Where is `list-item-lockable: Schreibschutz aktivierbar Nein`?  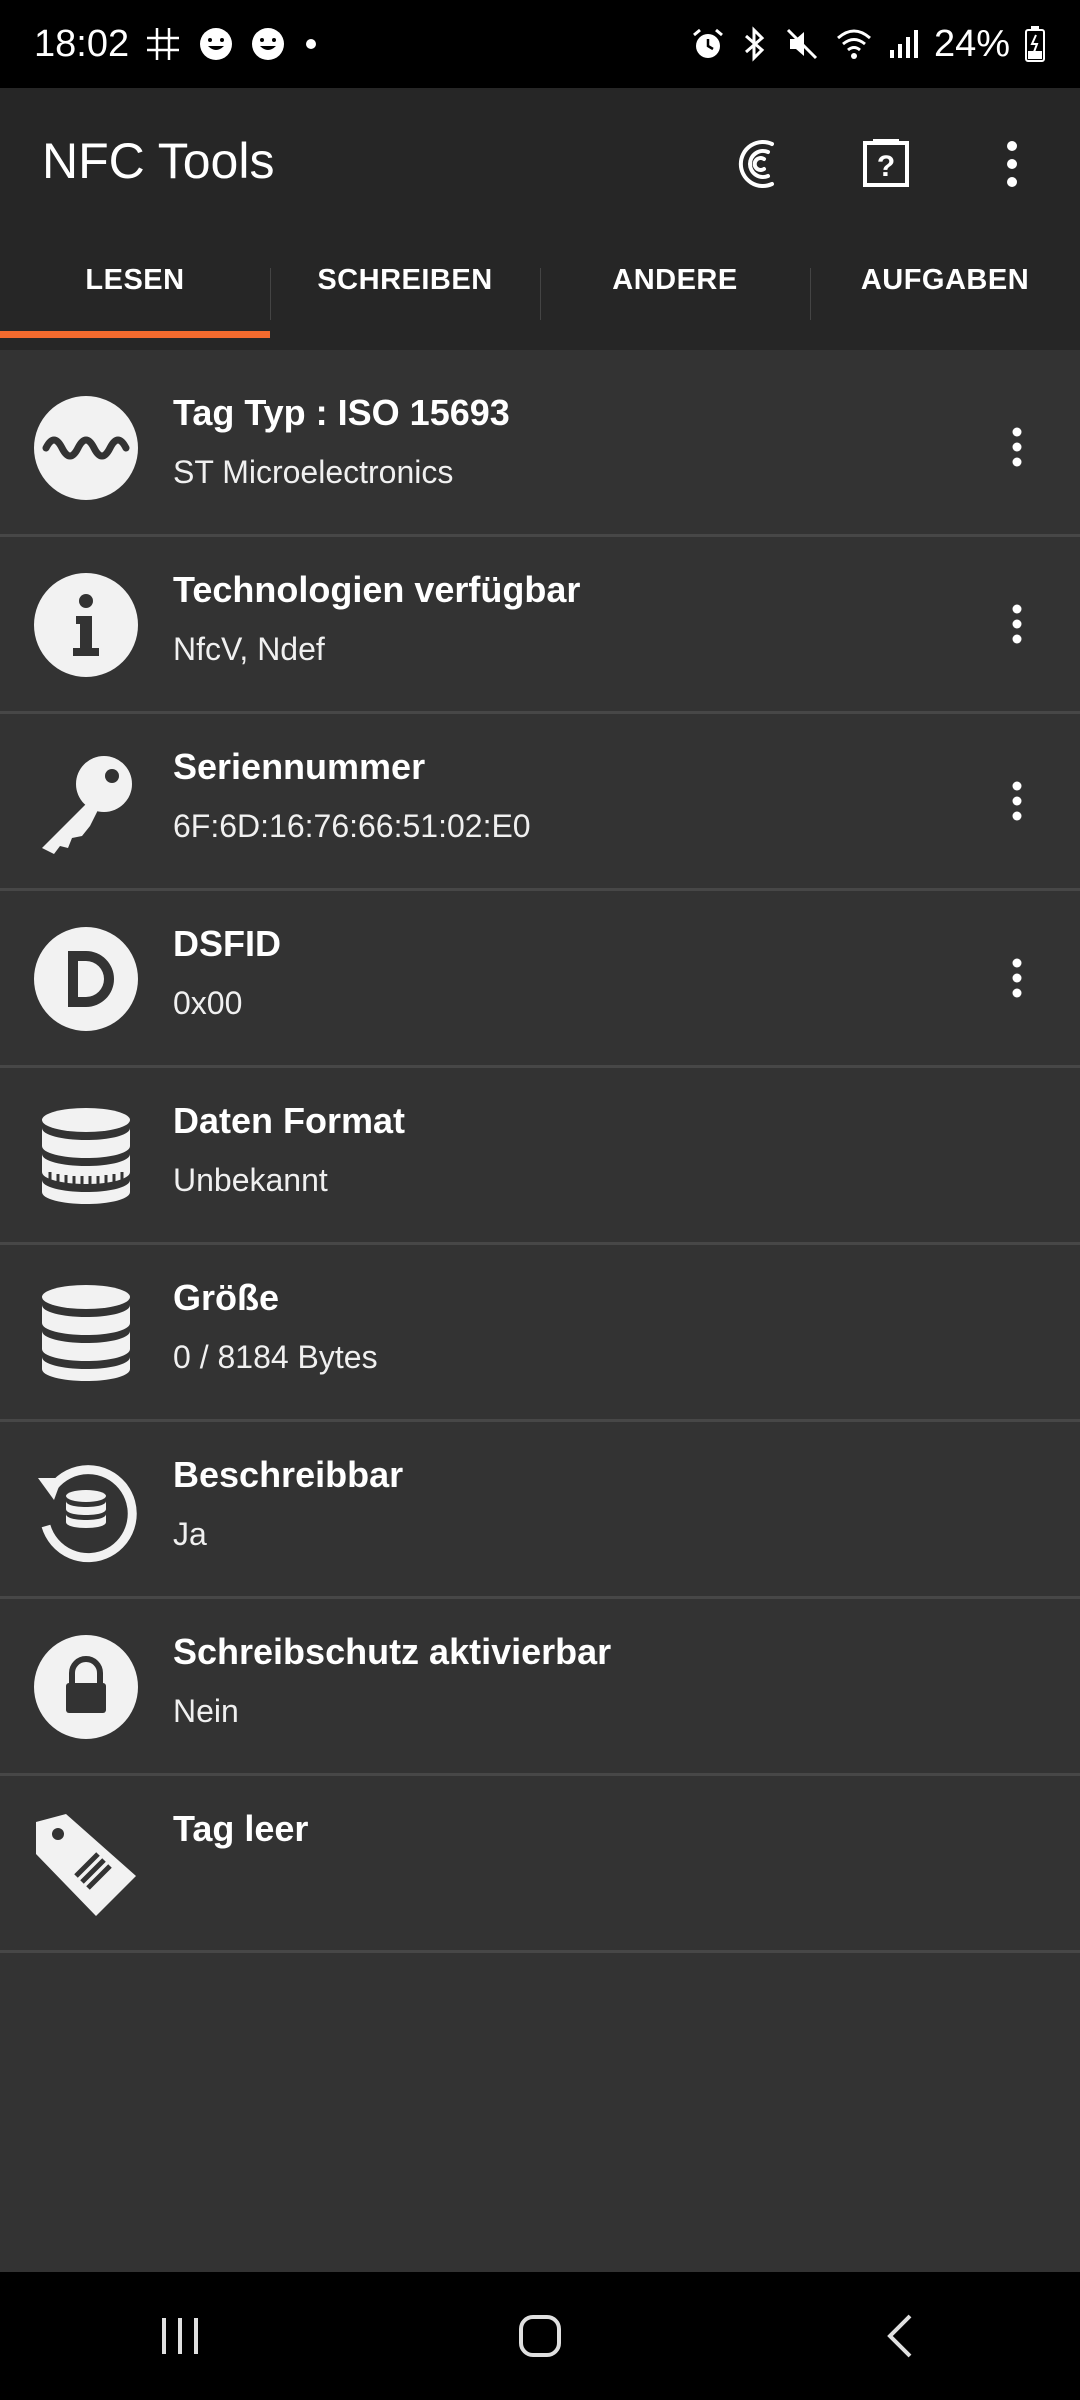
list-item-lockable: Schreibschutz aktivierbar Nein is located at coordinates (540, 1687).